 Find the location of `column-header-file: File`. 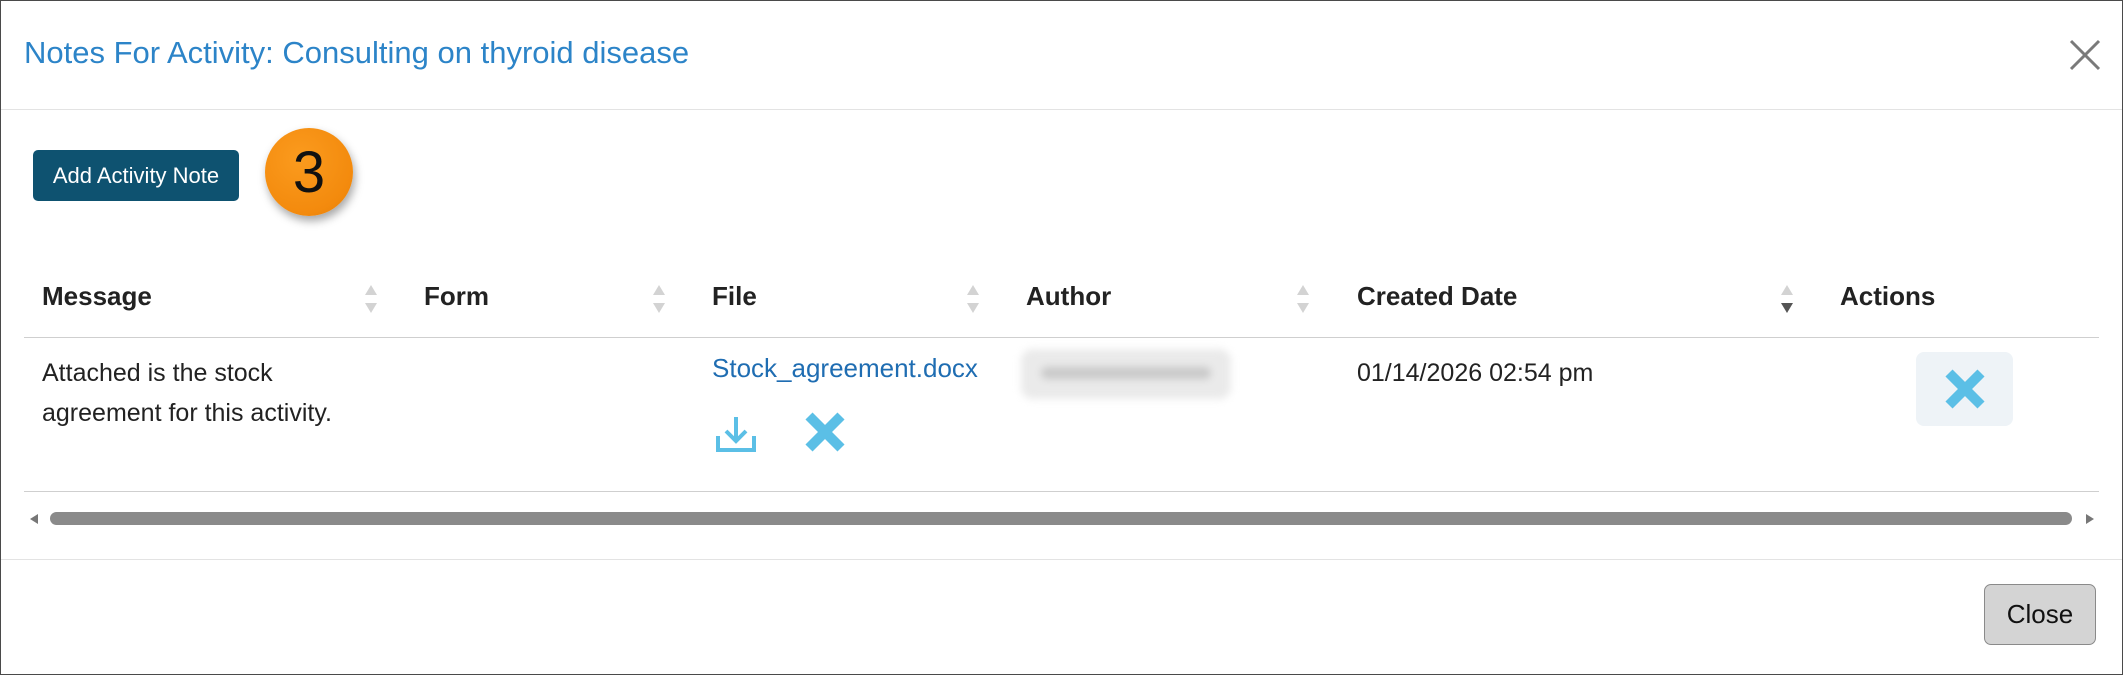

column-header-file: File is located at coordinates (734, 296).